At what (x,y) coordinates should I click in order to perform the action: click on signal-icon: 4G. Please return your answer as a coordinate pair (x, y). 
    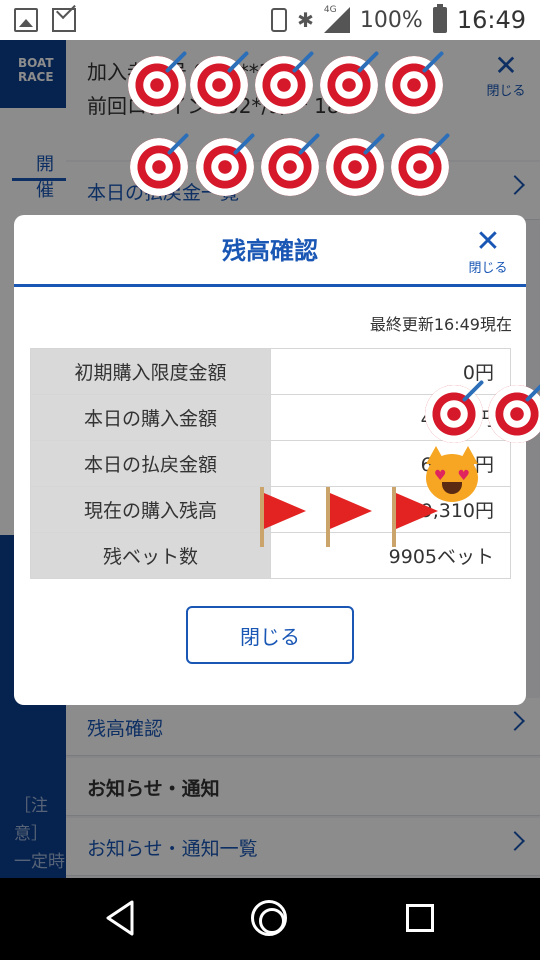
    Looking at the image, I should click on (336, 19).